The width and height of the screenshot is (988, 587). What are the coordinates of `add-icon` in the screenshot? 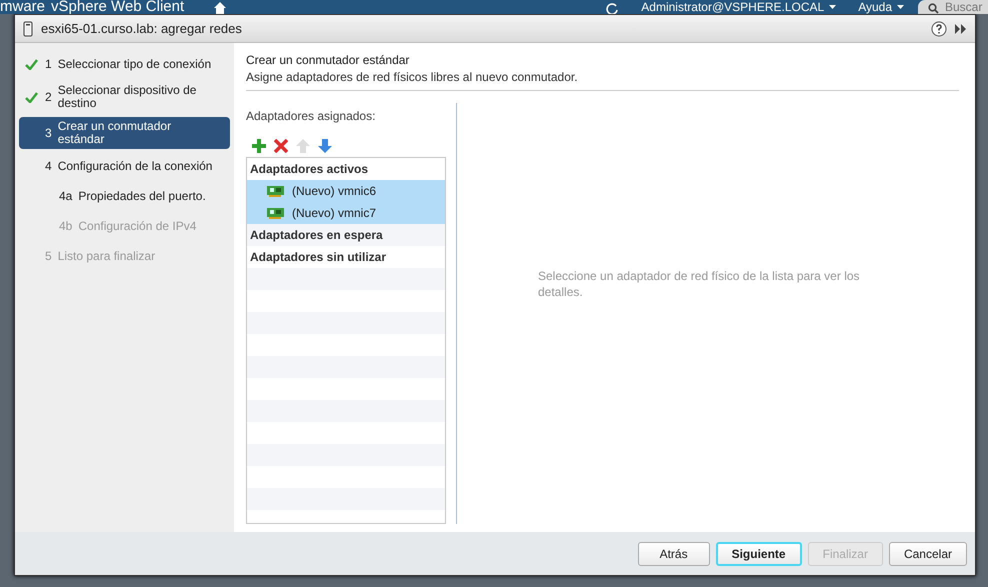 It's located at (259, 146).